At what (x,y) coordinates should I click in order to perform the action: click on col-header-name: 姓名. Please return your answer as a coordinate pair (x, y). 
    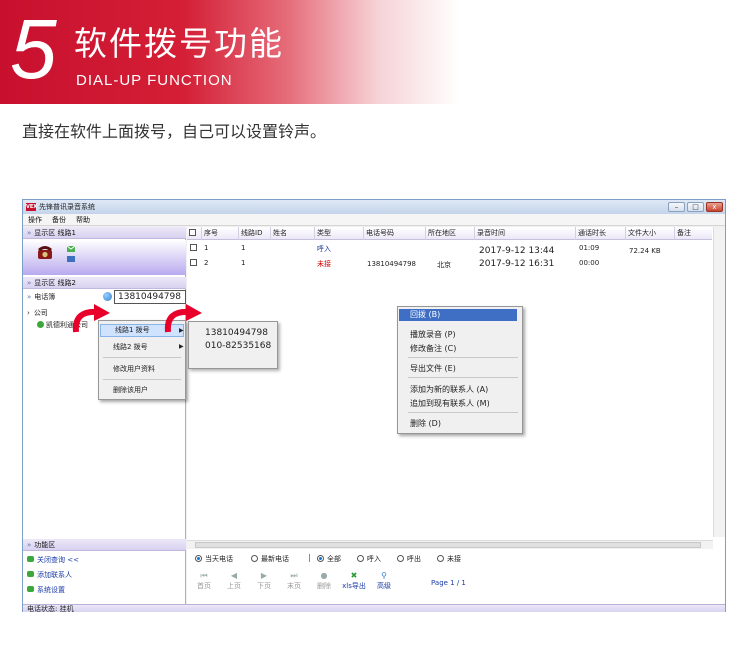
    Looking at the image, I should click on (292, 233).